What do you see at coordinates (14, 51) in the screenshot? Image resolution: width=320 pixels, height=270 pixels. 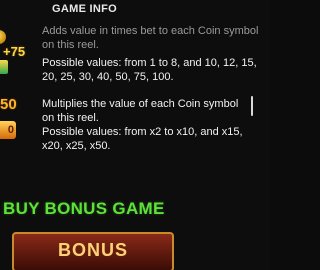 I see `coin-value-label: +75` at bounding box center [14, 51].